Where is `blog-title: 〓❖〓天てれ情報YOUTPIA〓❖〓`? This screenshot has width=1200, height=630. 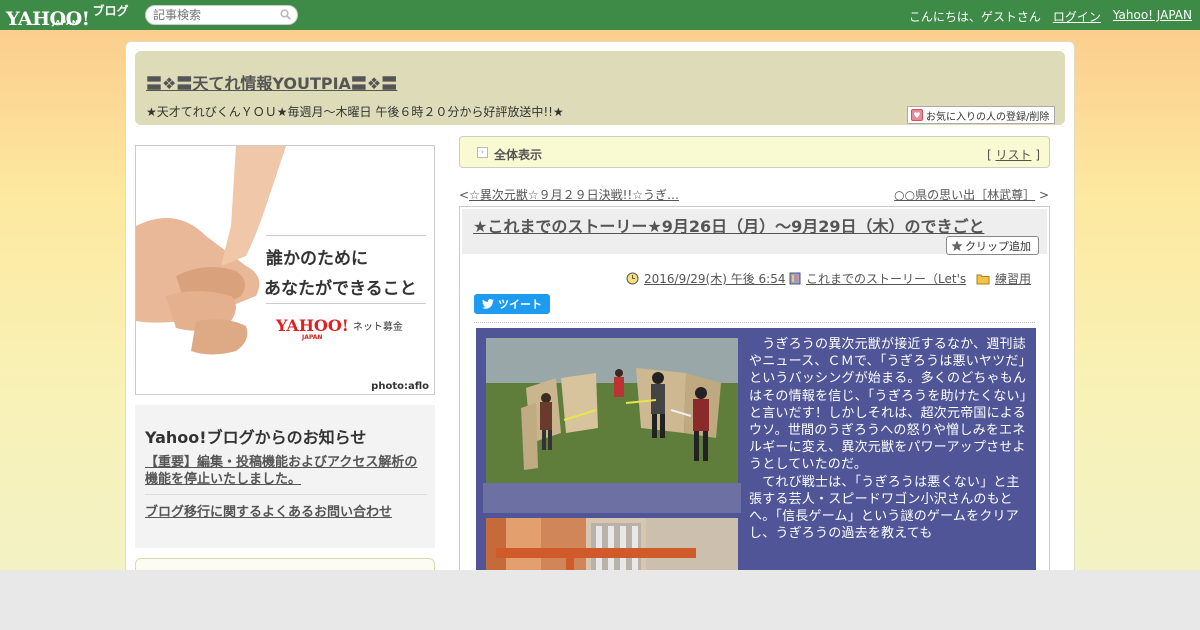 blog-title: 〓❖〓天てれ情報YOUTPIA〓❖〓 is located at coordinates (271, 82).